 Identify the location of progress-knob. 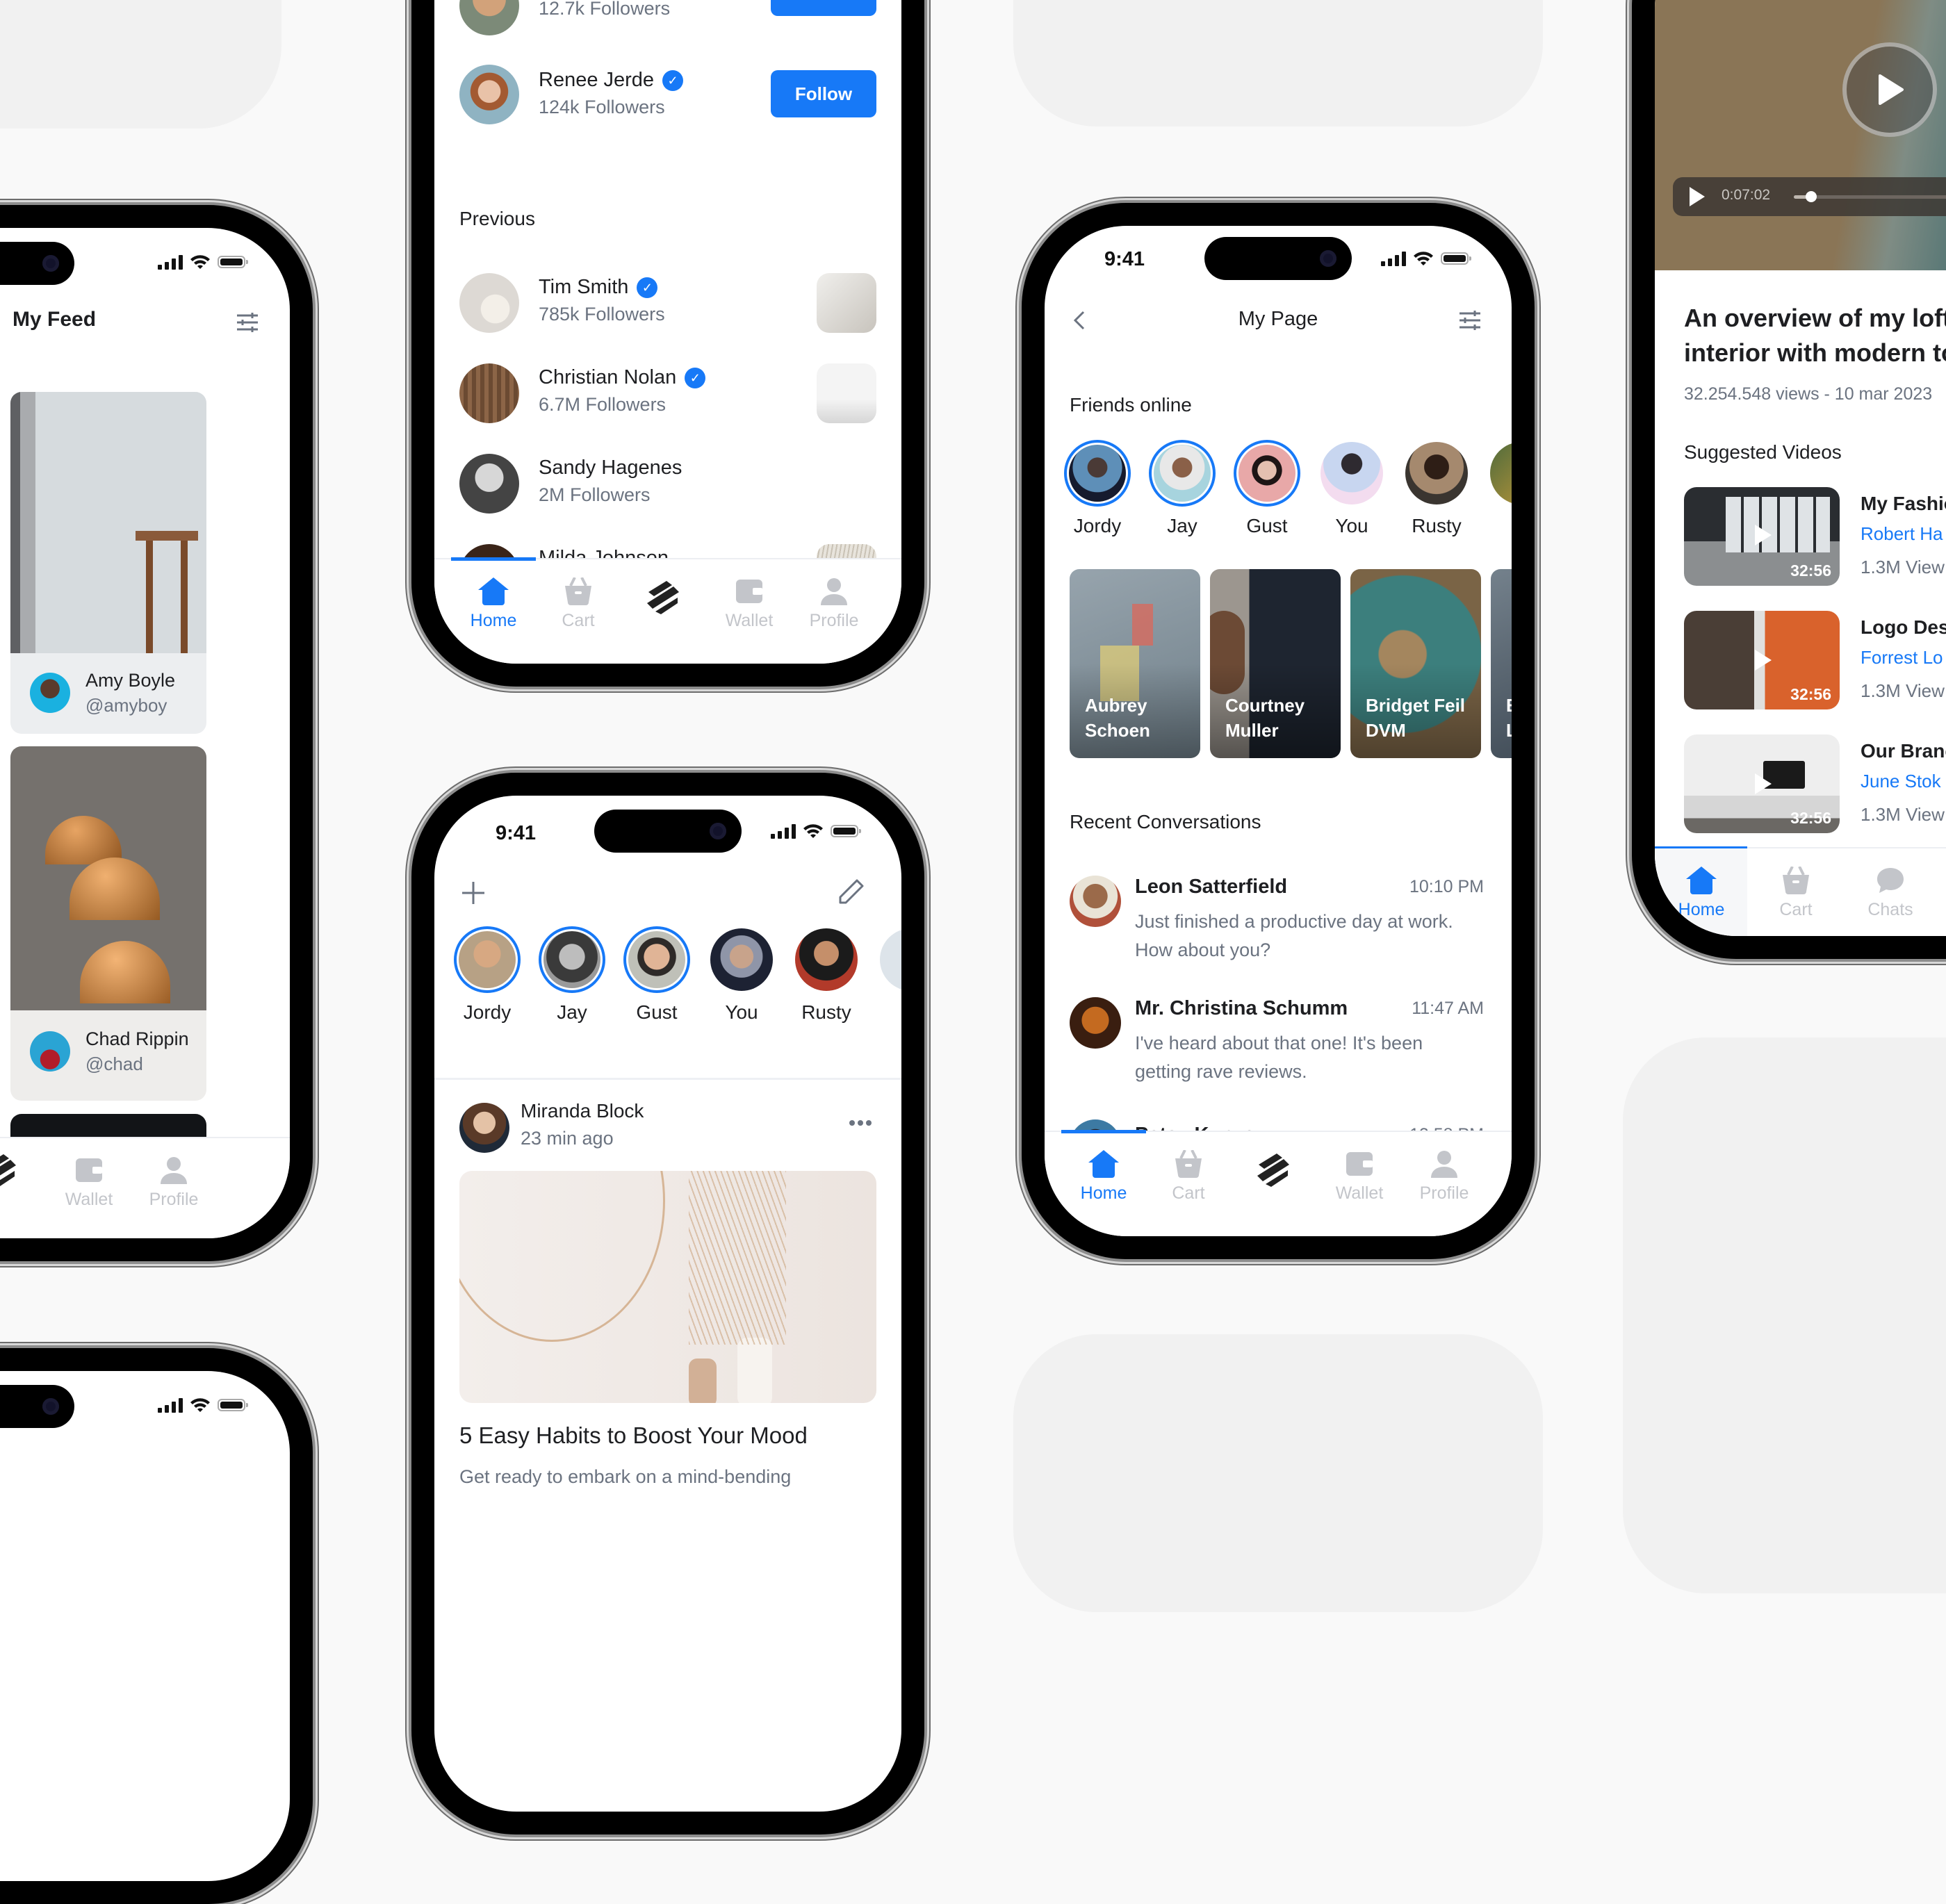
(1811, 196).